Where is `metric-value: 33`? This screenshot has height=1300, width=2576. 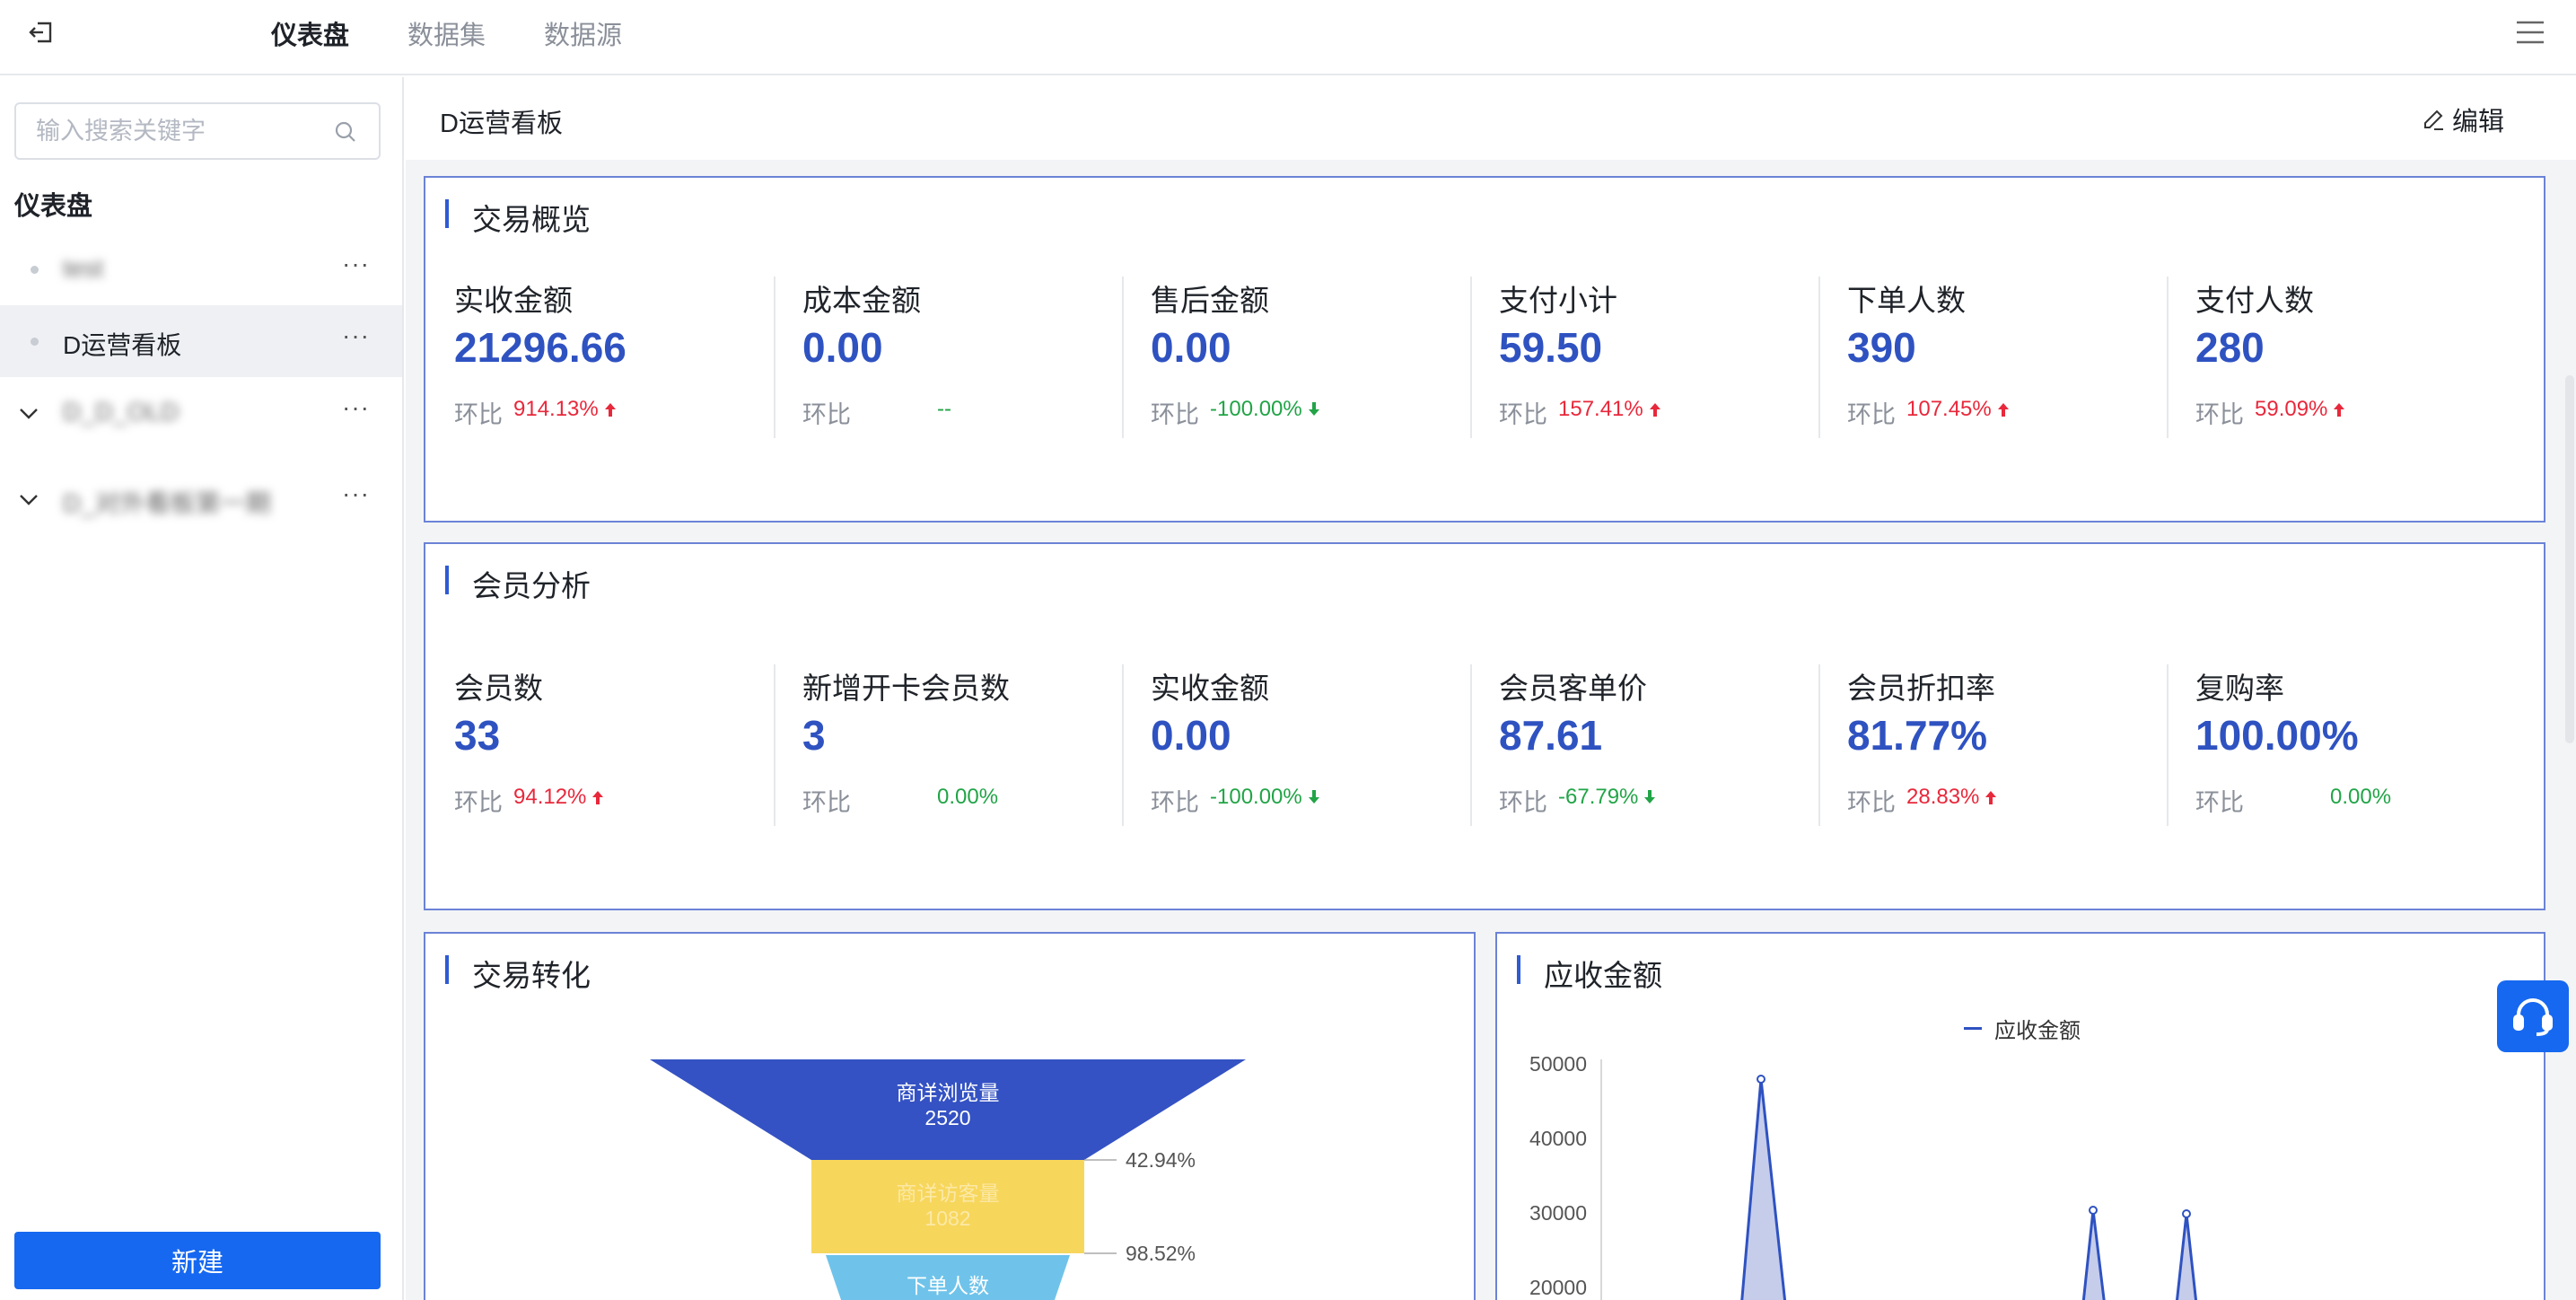 metric-value: 33 is located at coordinates (477, 735).